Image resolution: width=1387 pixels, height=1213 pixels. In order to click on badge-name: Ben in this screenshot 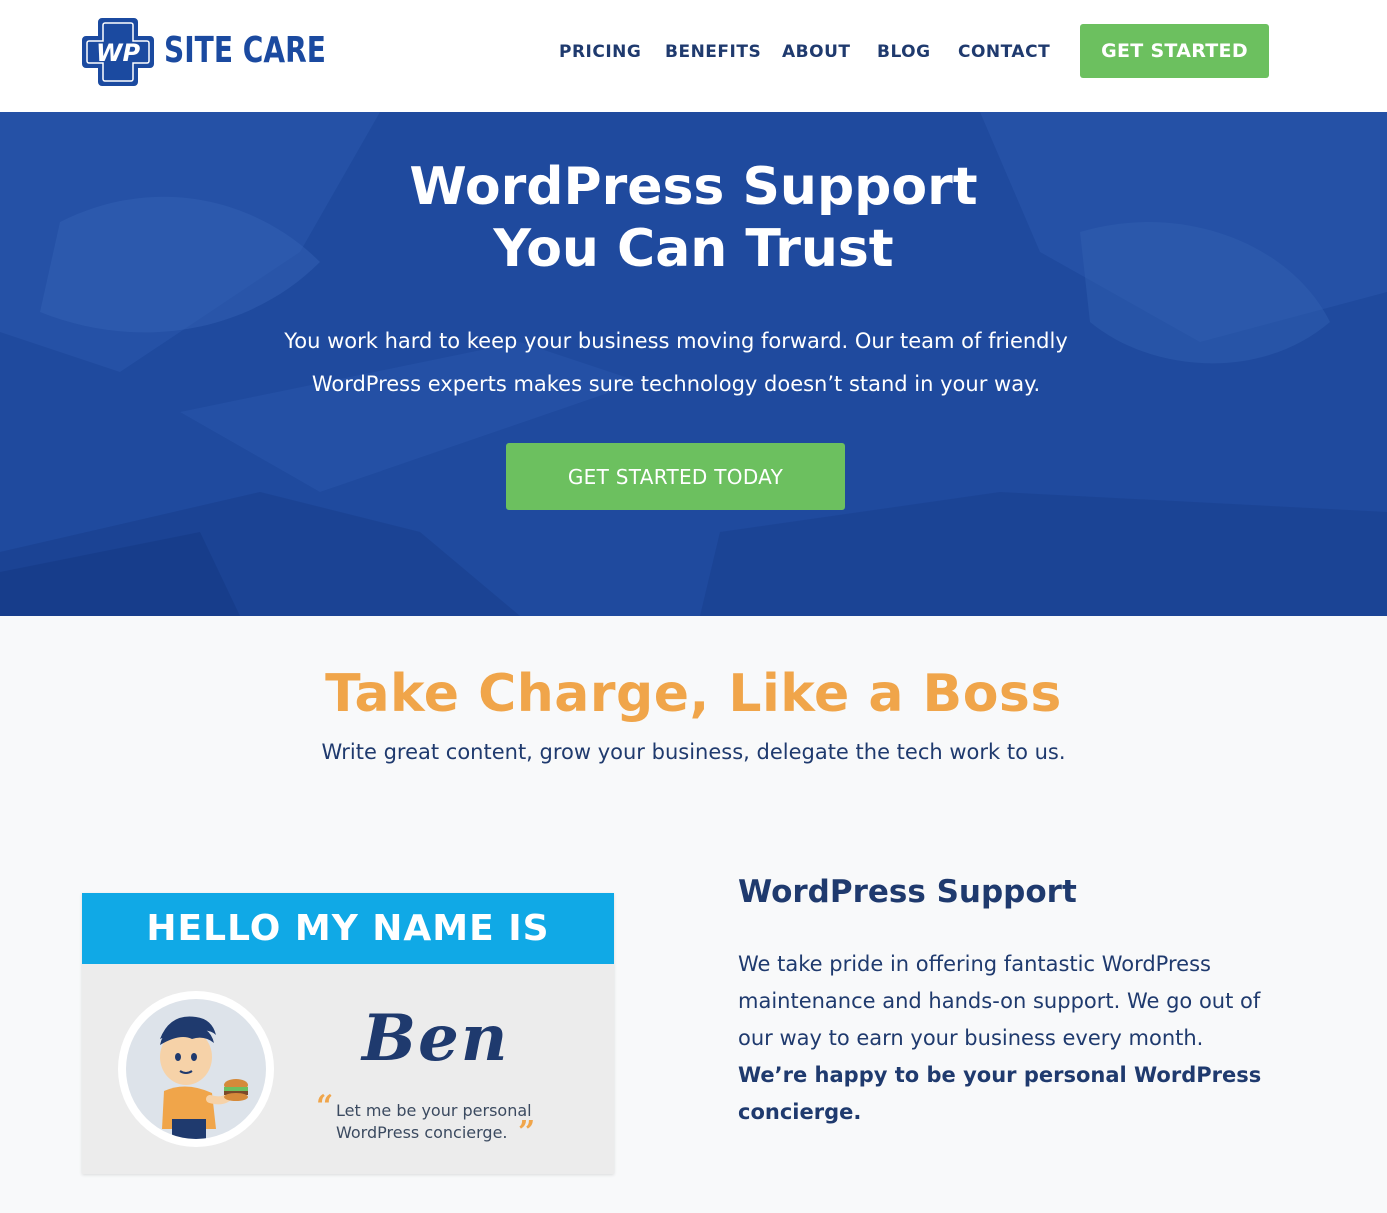, I will do `click(436, 1038)`.